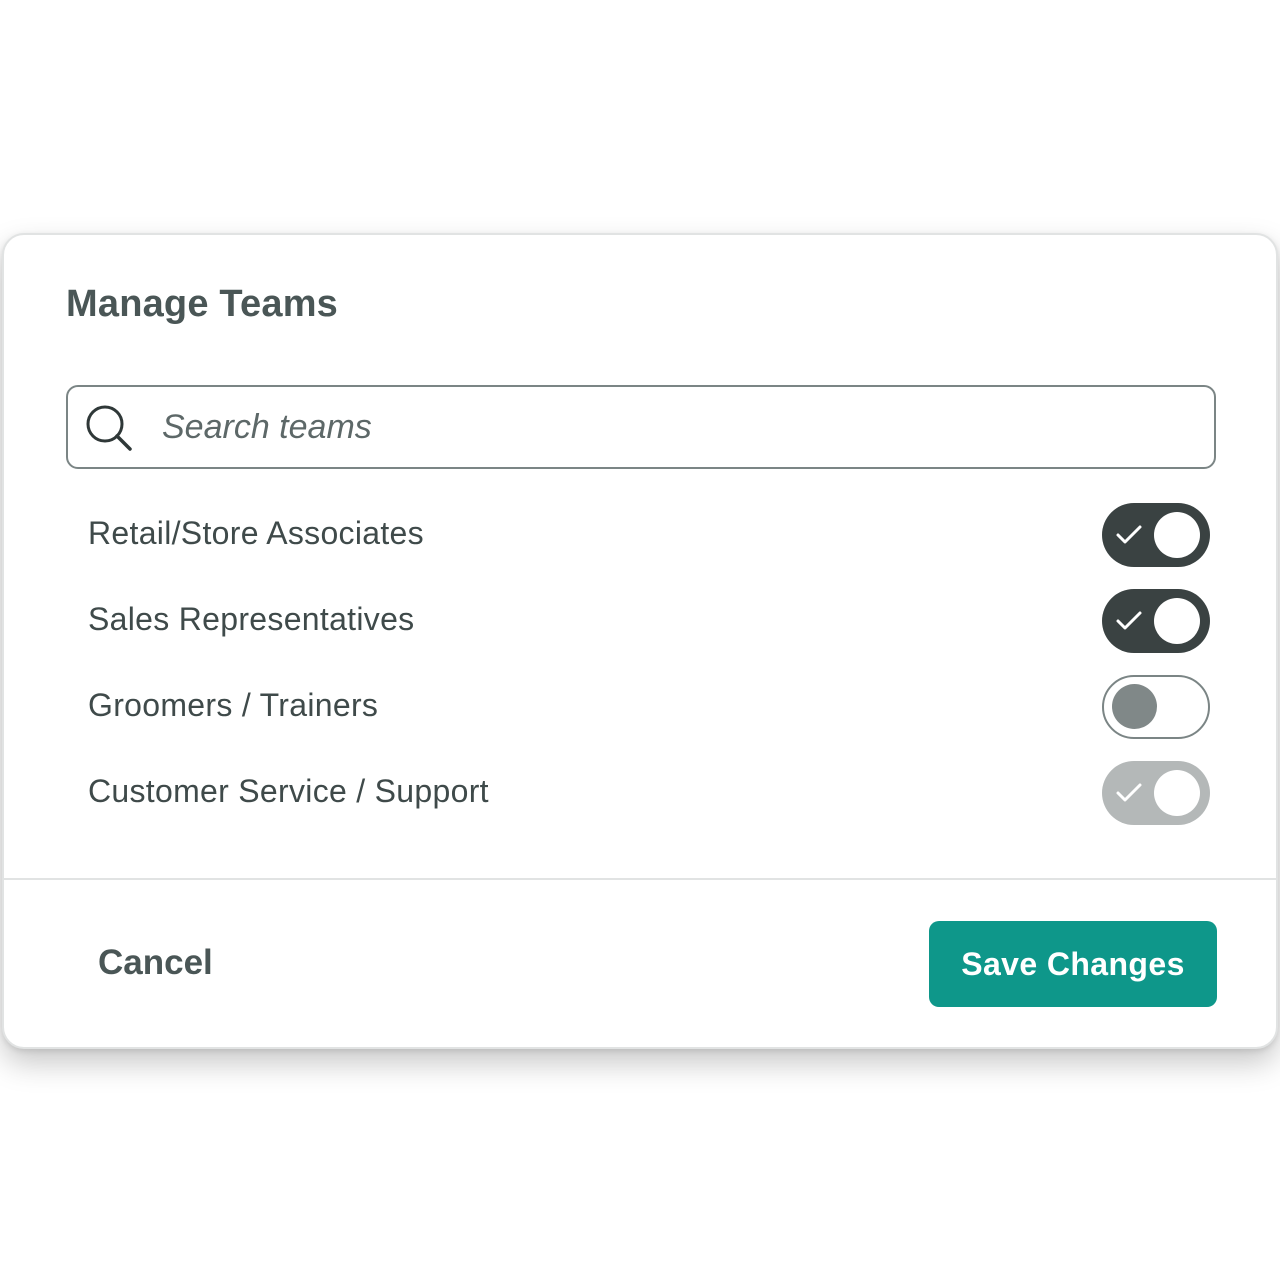 This screenshot has width=1280, height=1280. What do you see at coordinates (1073, 964) in the screenshot?
I see `save-changes-button: Save Changes` at bounding box center [1073, 964].